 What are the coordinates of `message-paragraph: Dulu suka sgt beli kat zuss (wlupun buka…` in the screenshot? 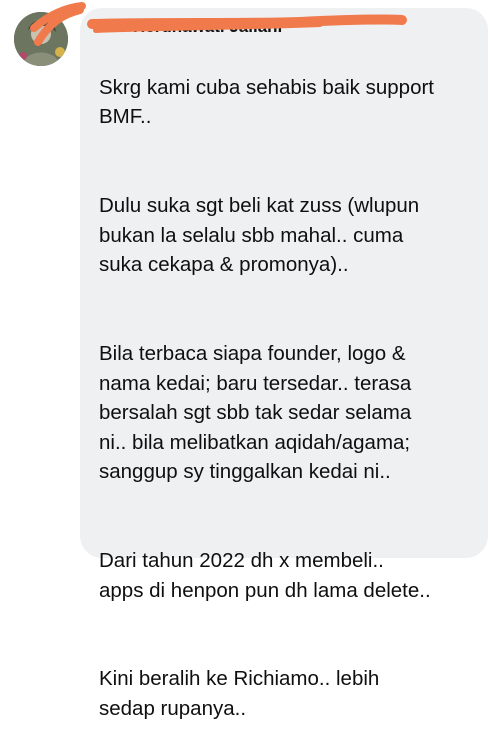 It's located at (259, 235).